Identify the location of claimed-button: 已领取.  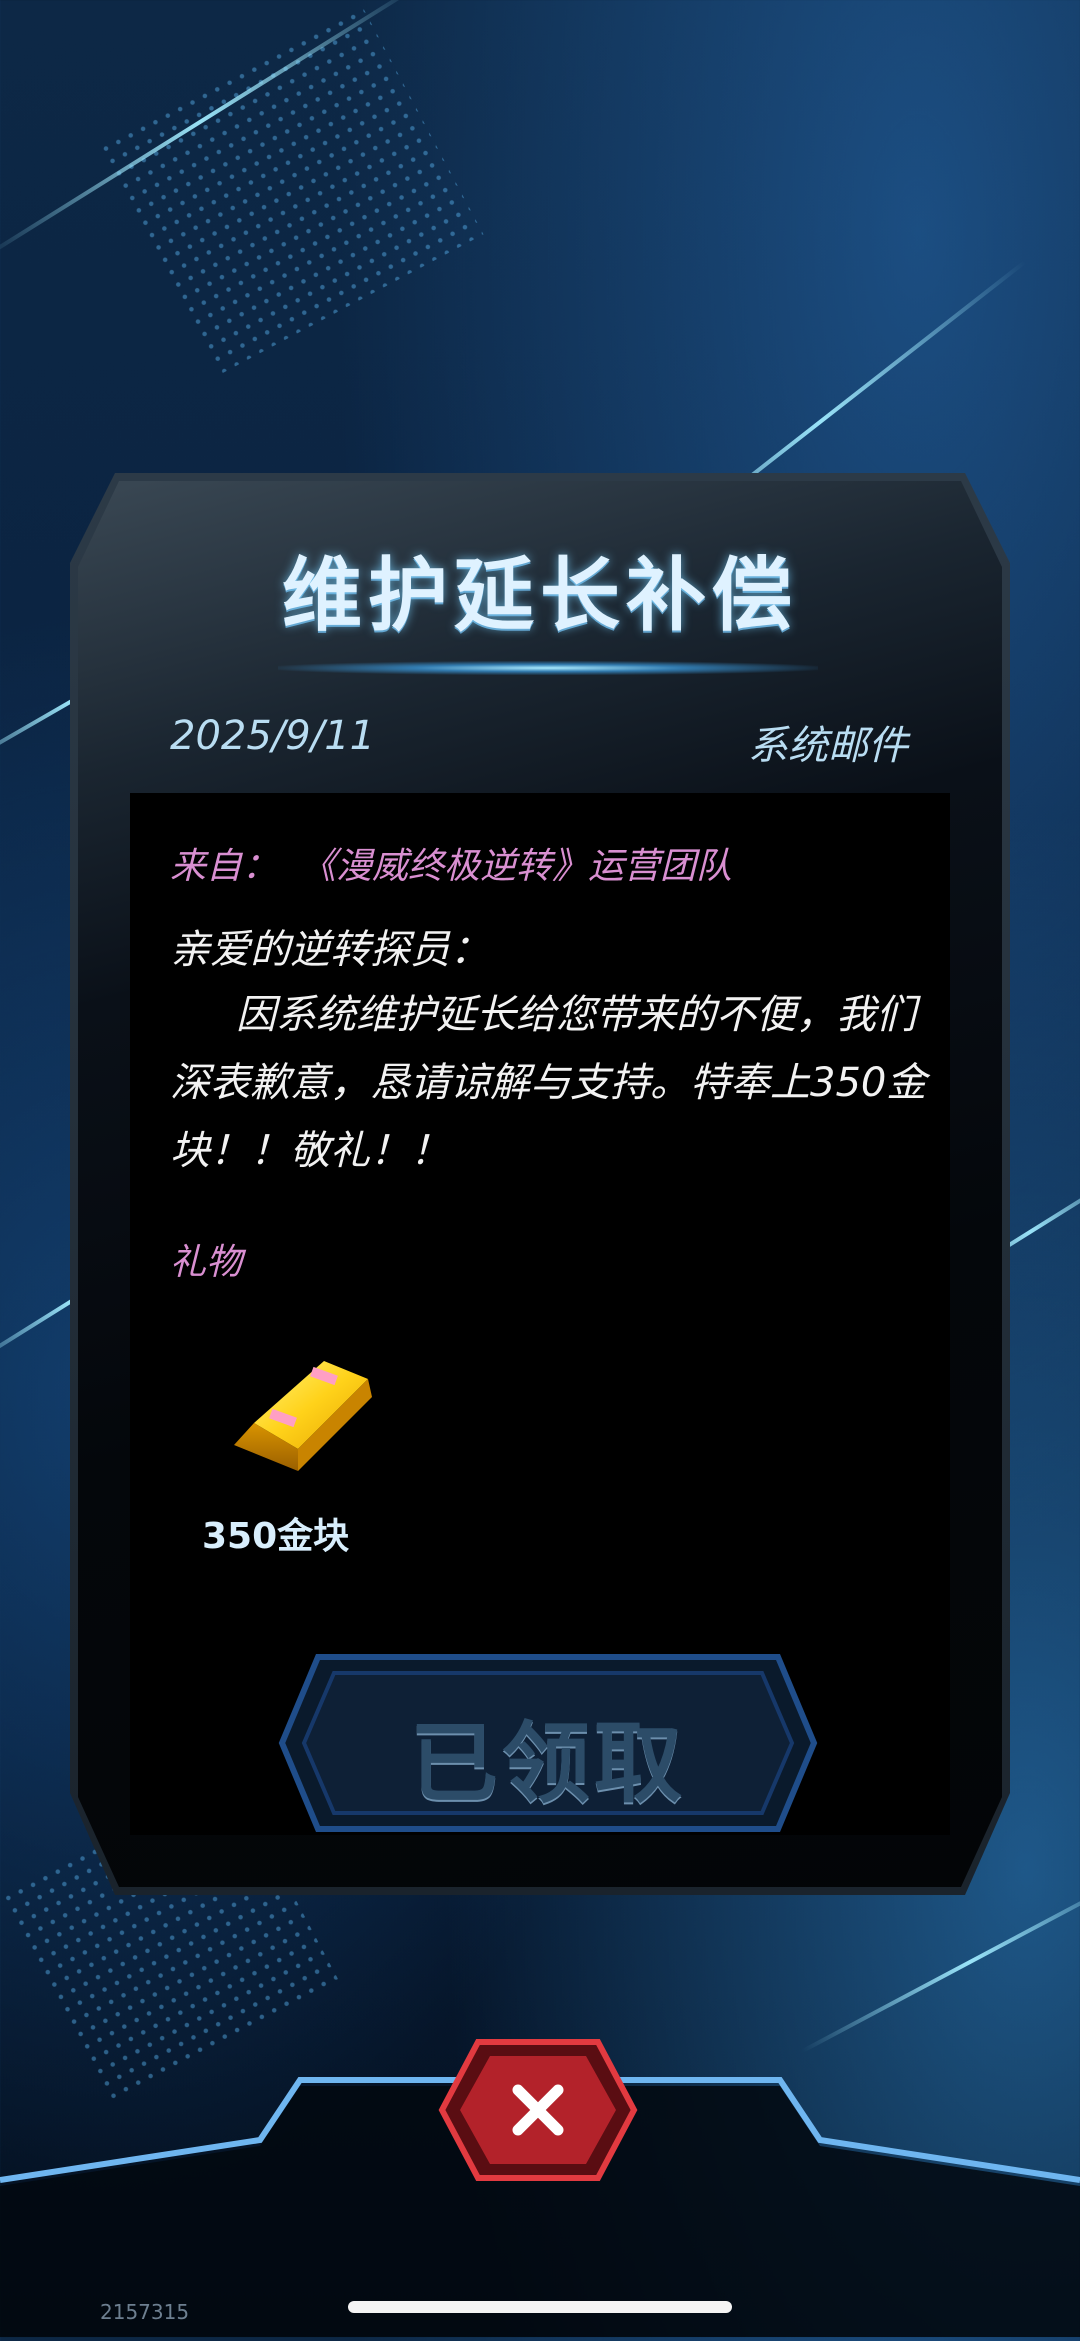
(548, 1743).